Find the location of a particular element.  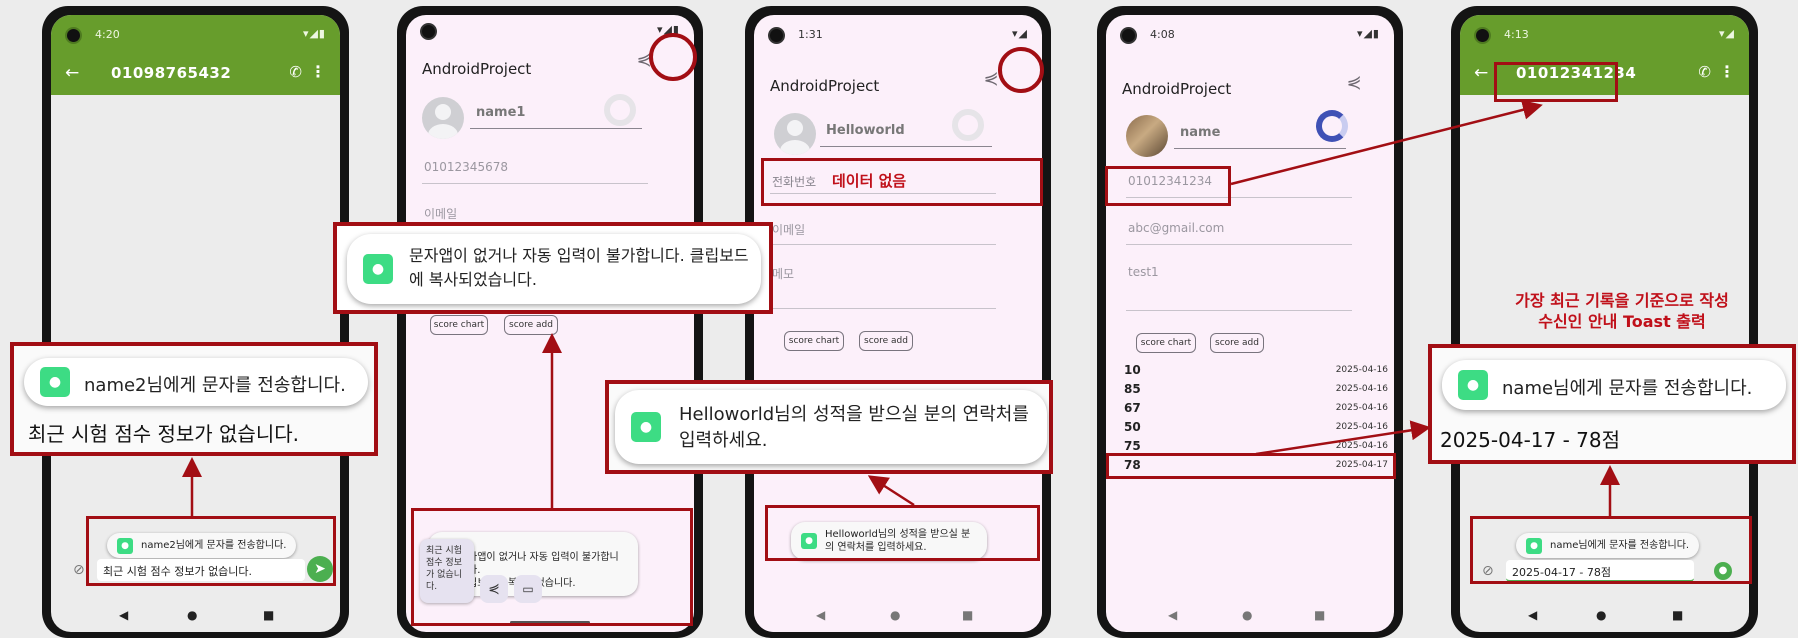

arrow-4a is located at coordinates (1386, 143).